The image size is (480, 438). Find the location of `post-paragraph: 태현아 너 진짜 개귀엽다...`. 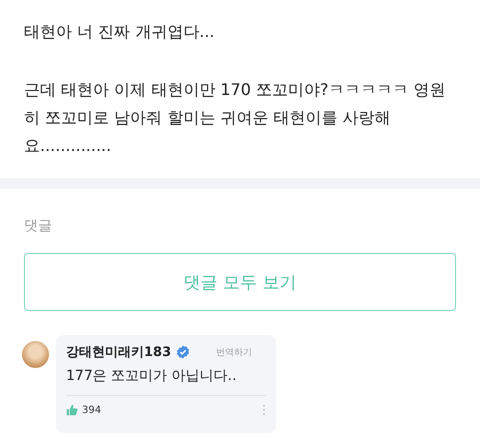

post-paragraph: 태현아 너 진짜 개귀엽다... is located at coordinates (120, 32).